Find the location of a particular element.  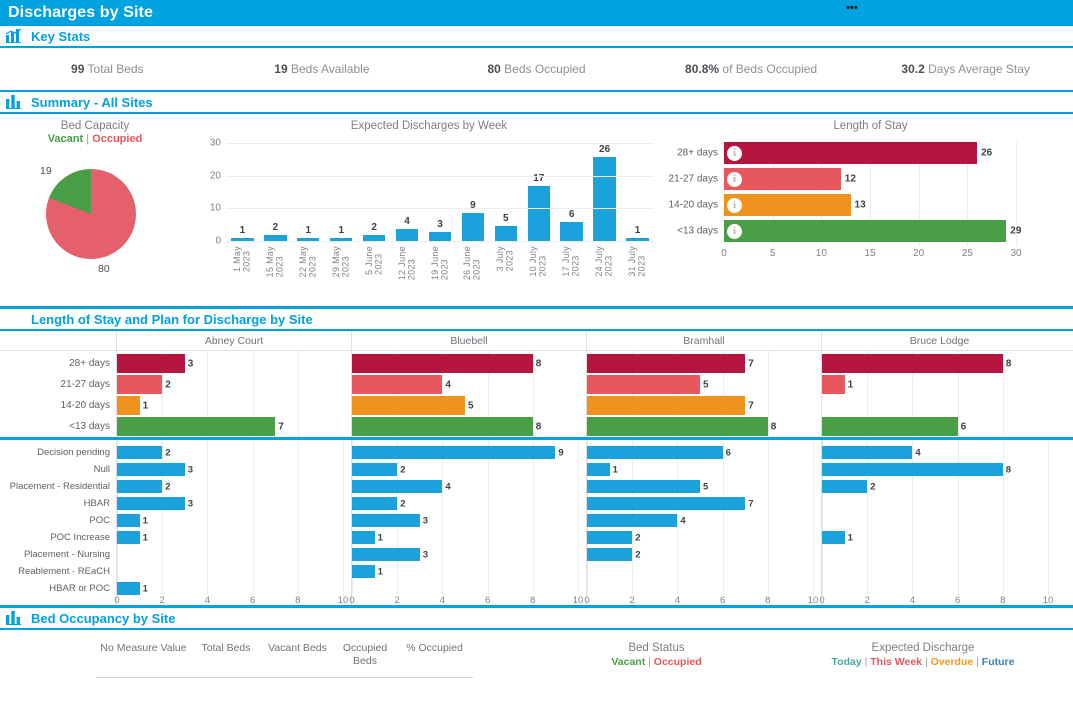

bed-capacity-chart: Bed Capacity Vacant | Occupied 19 80 is located at coordinates (95, 210).